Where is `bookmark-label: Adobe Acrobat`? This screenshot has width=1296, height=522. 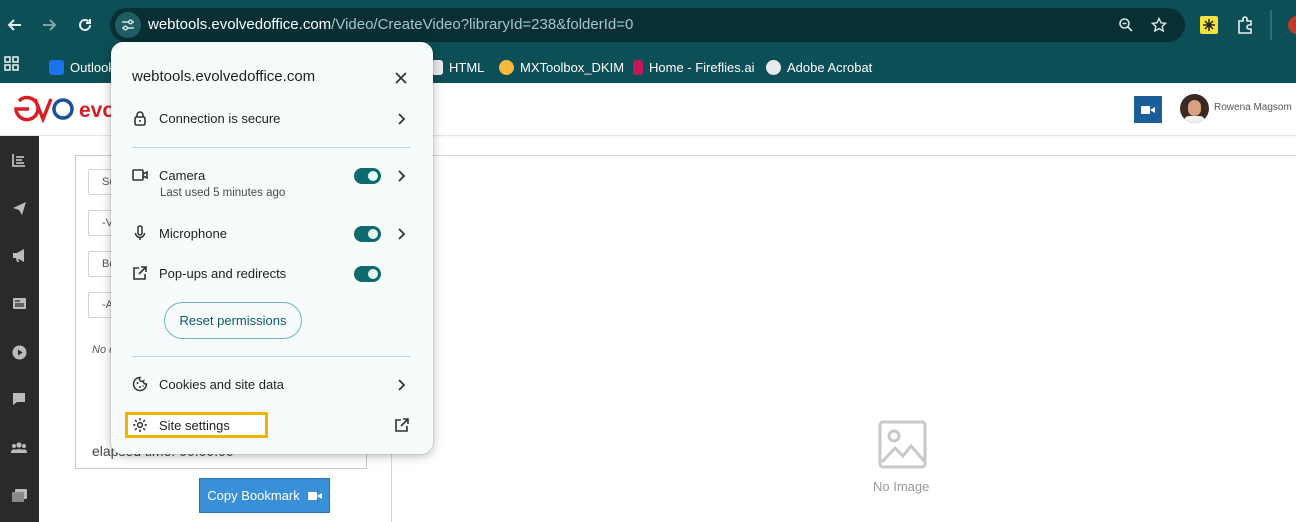
bookmark-label: Adobe Acrobat is located at coordinates (830, 67).